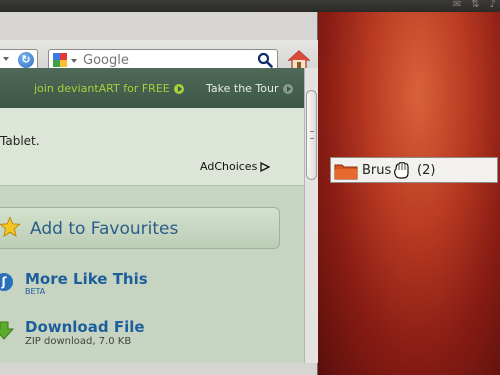 Image resolution: width=500 pixels, height=375 pixels. I want to click on add-to-favourites-button: Add to Favourites, so click(140, 228).